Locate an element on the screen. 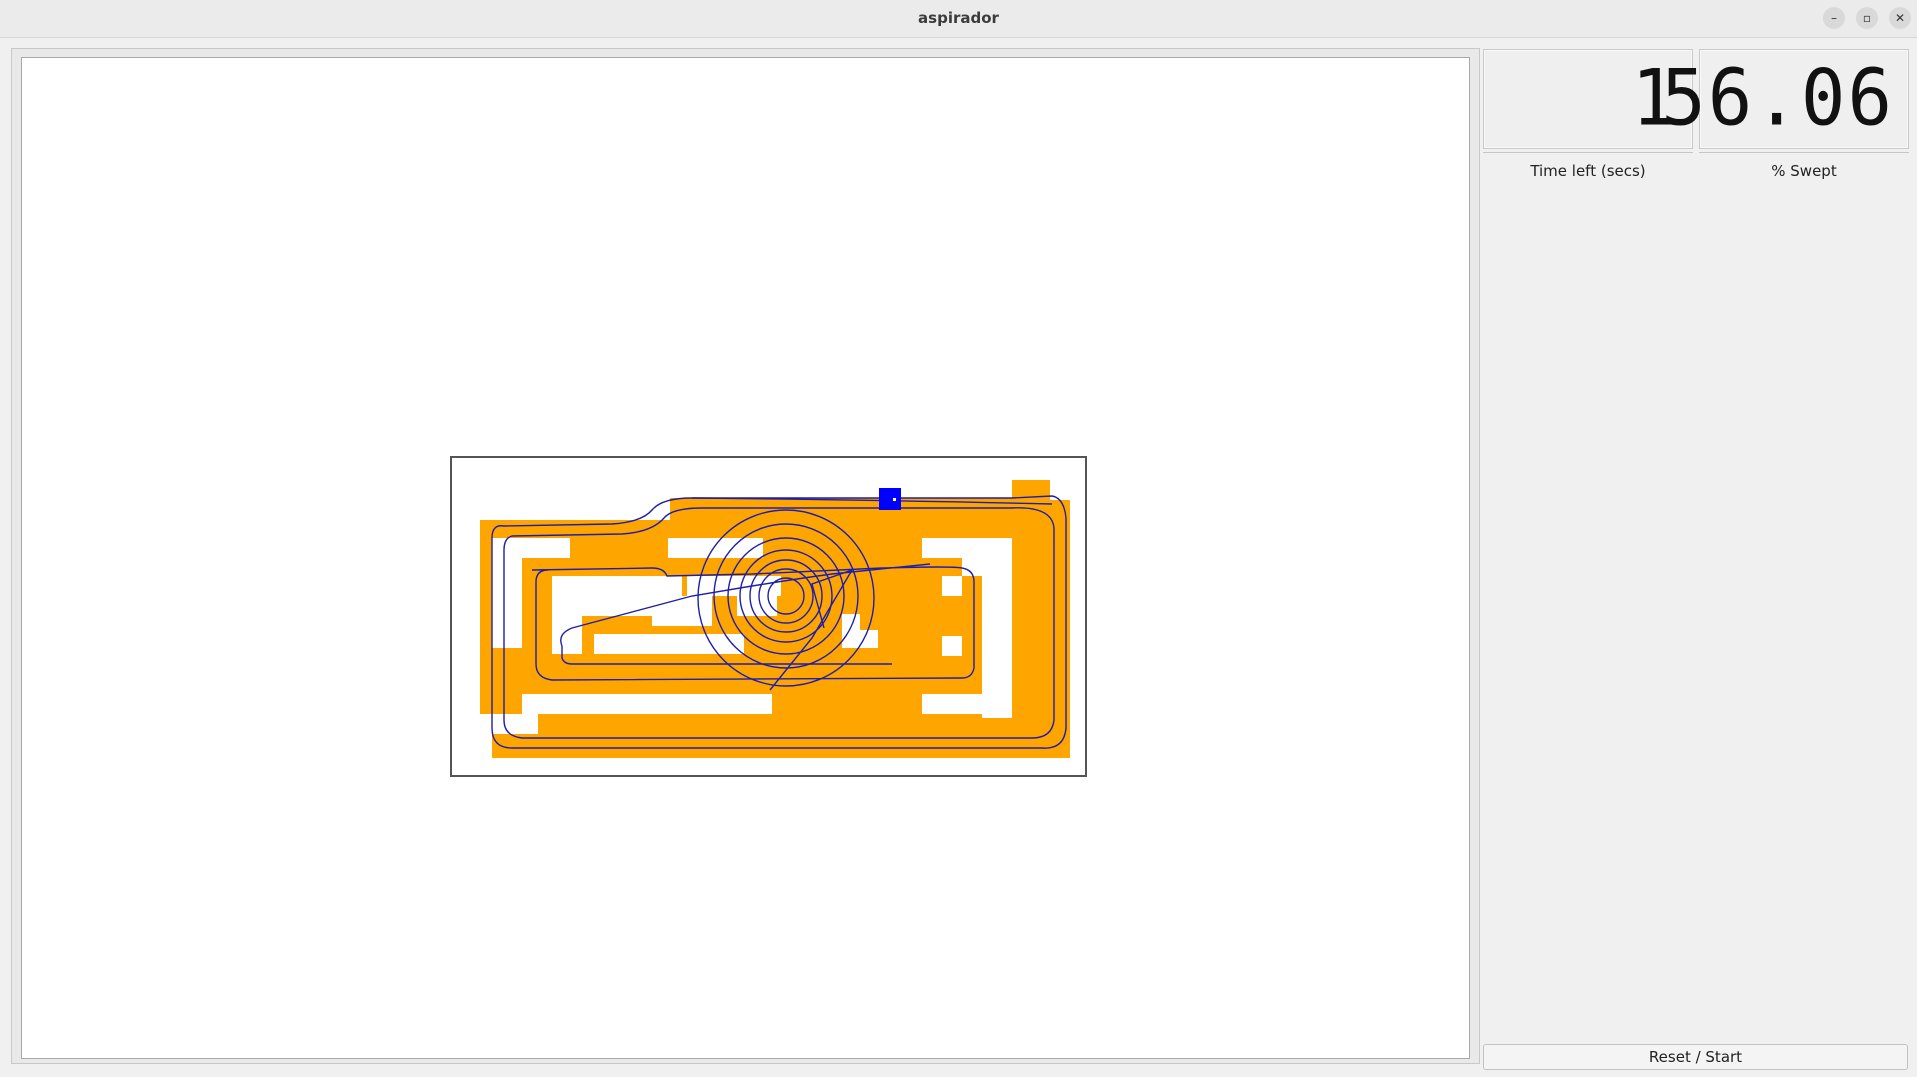 This screenshot has height=1077, width=1917. reset-start-button: Reset / Start is located at coordinates (1695, 1057).